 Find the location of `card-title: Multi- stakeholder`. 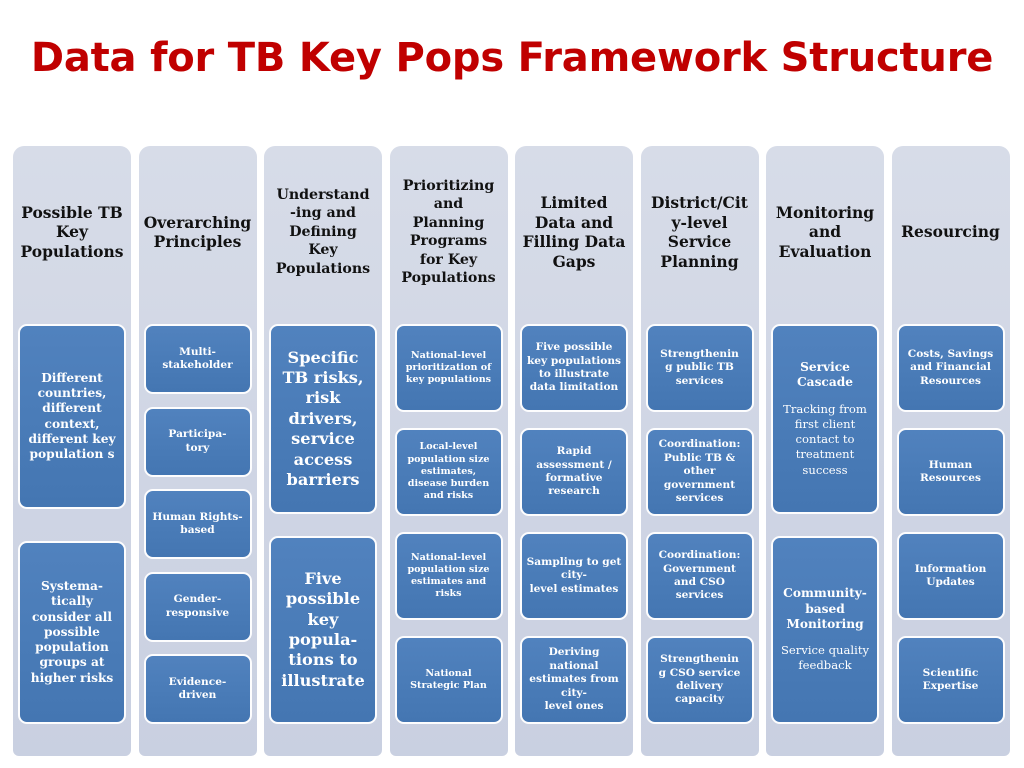

card-title: Multi- stakeholder is located at coordinates (197, 358).